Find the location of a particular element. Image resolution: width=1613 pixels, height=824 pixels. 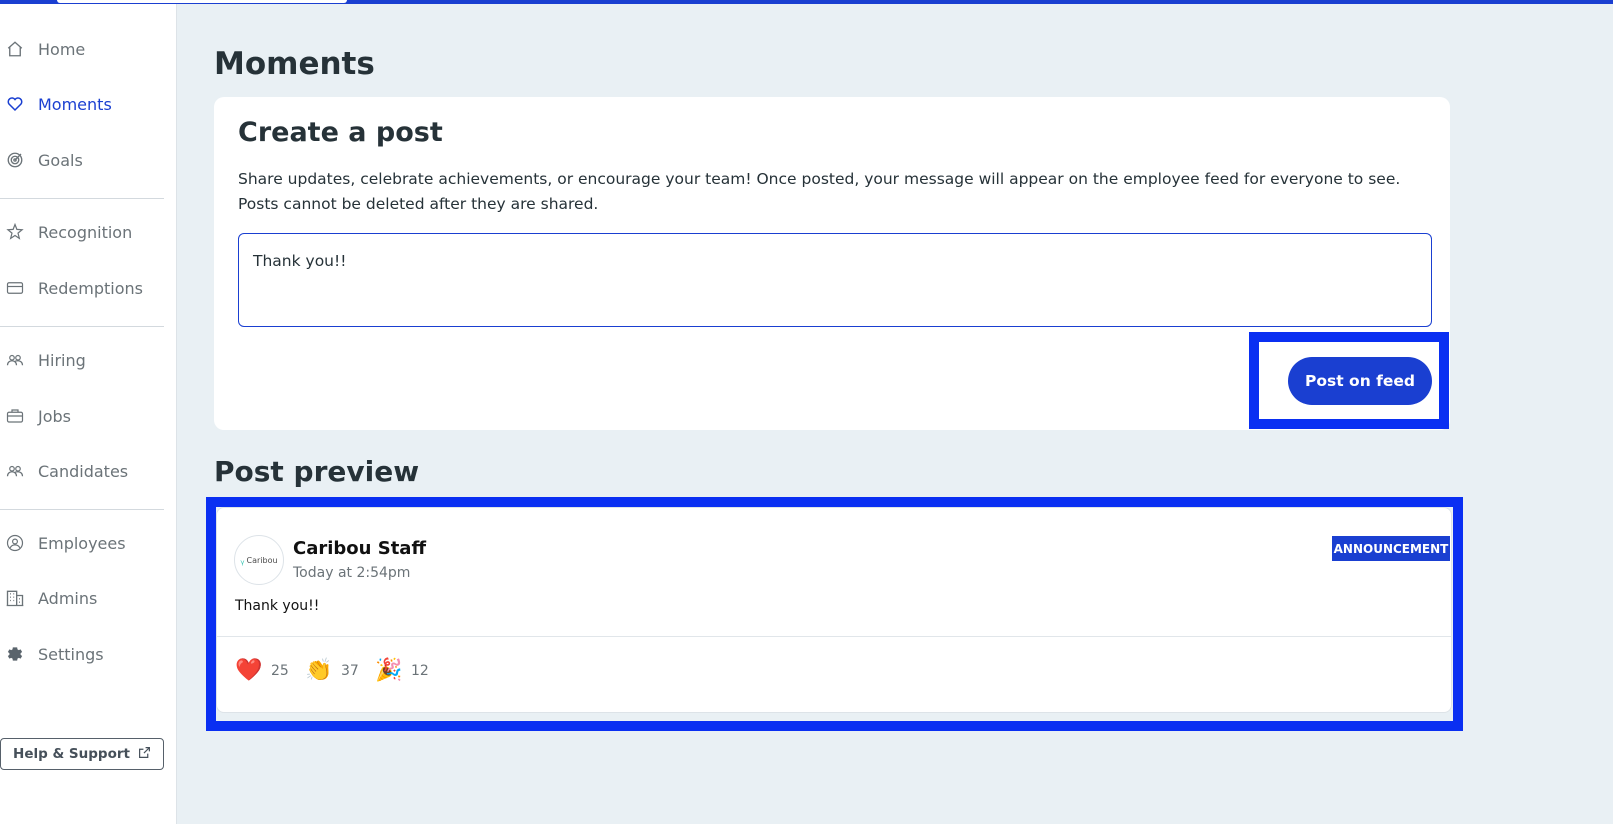

page-title: Moments is located at coordinates (294, 64).